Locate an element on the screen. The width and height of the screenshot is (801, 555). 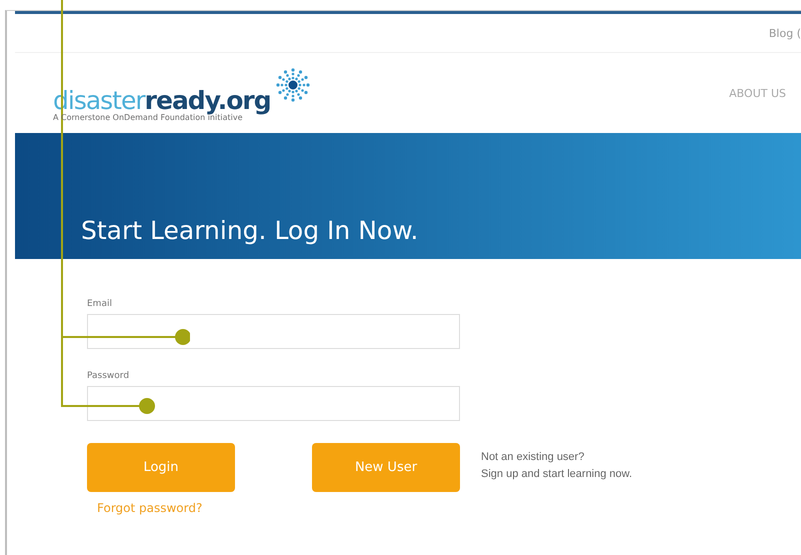
note-text: Not an existing user? is located at coordinates (533, 457).